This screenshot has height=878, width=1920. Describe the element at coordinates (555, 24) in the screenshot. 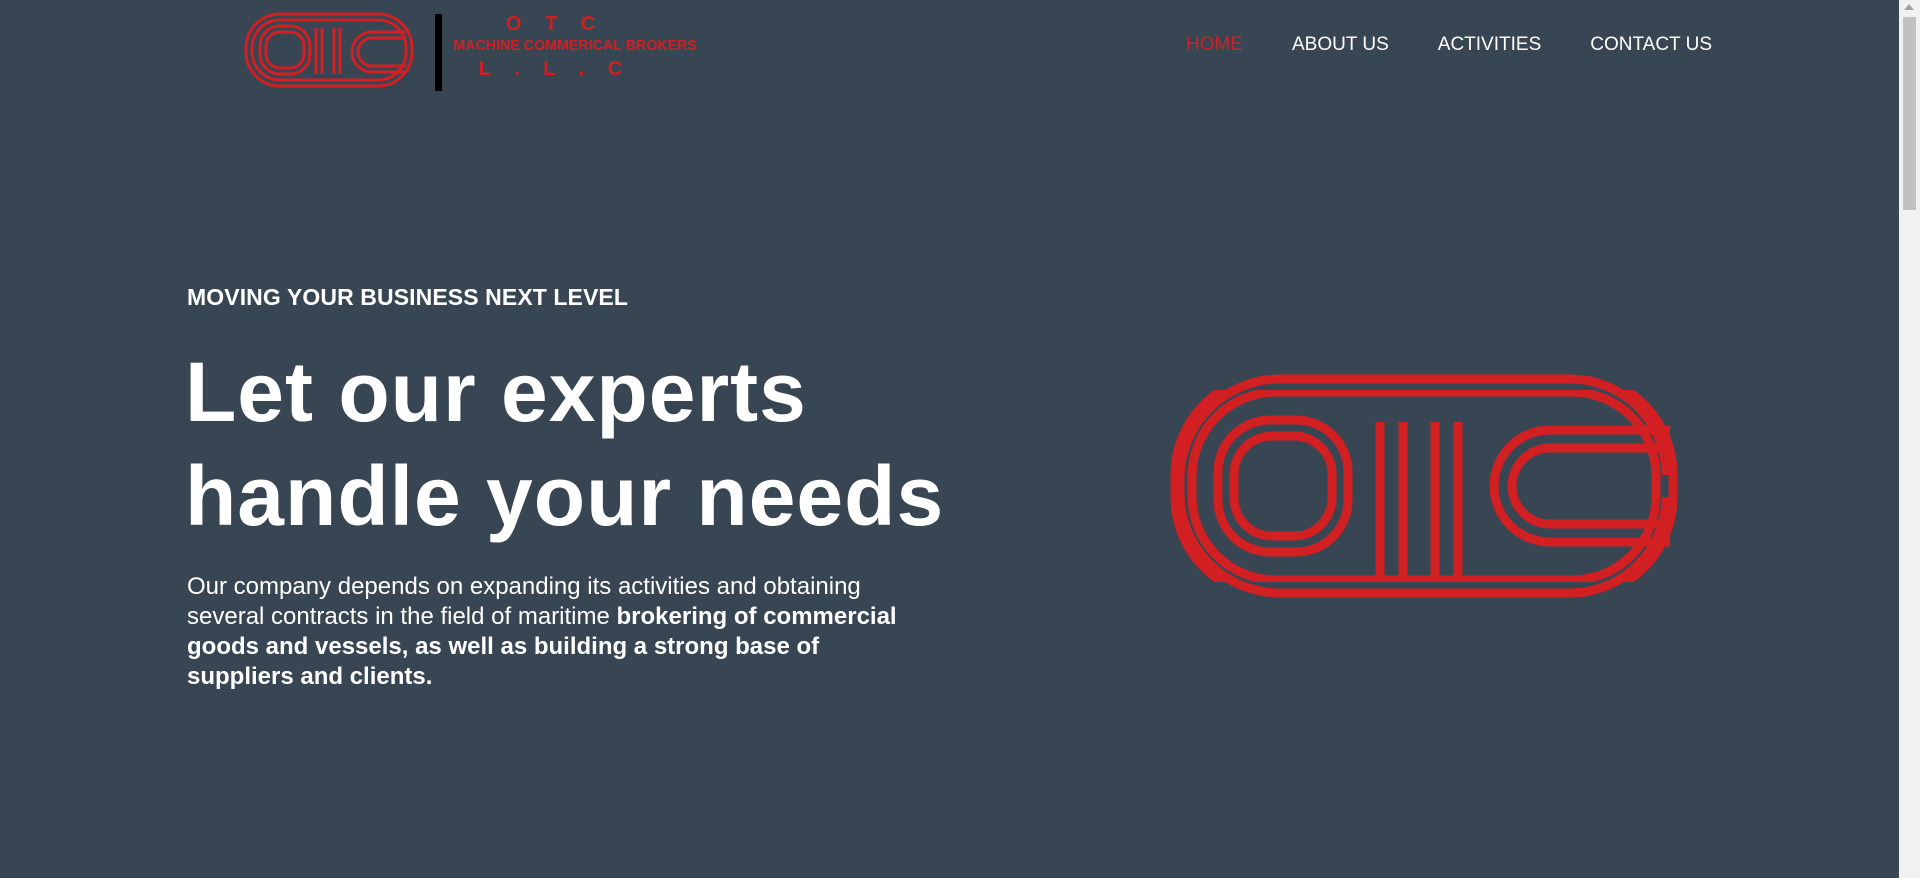

I see `logo-line-otc: O T C` at that location.